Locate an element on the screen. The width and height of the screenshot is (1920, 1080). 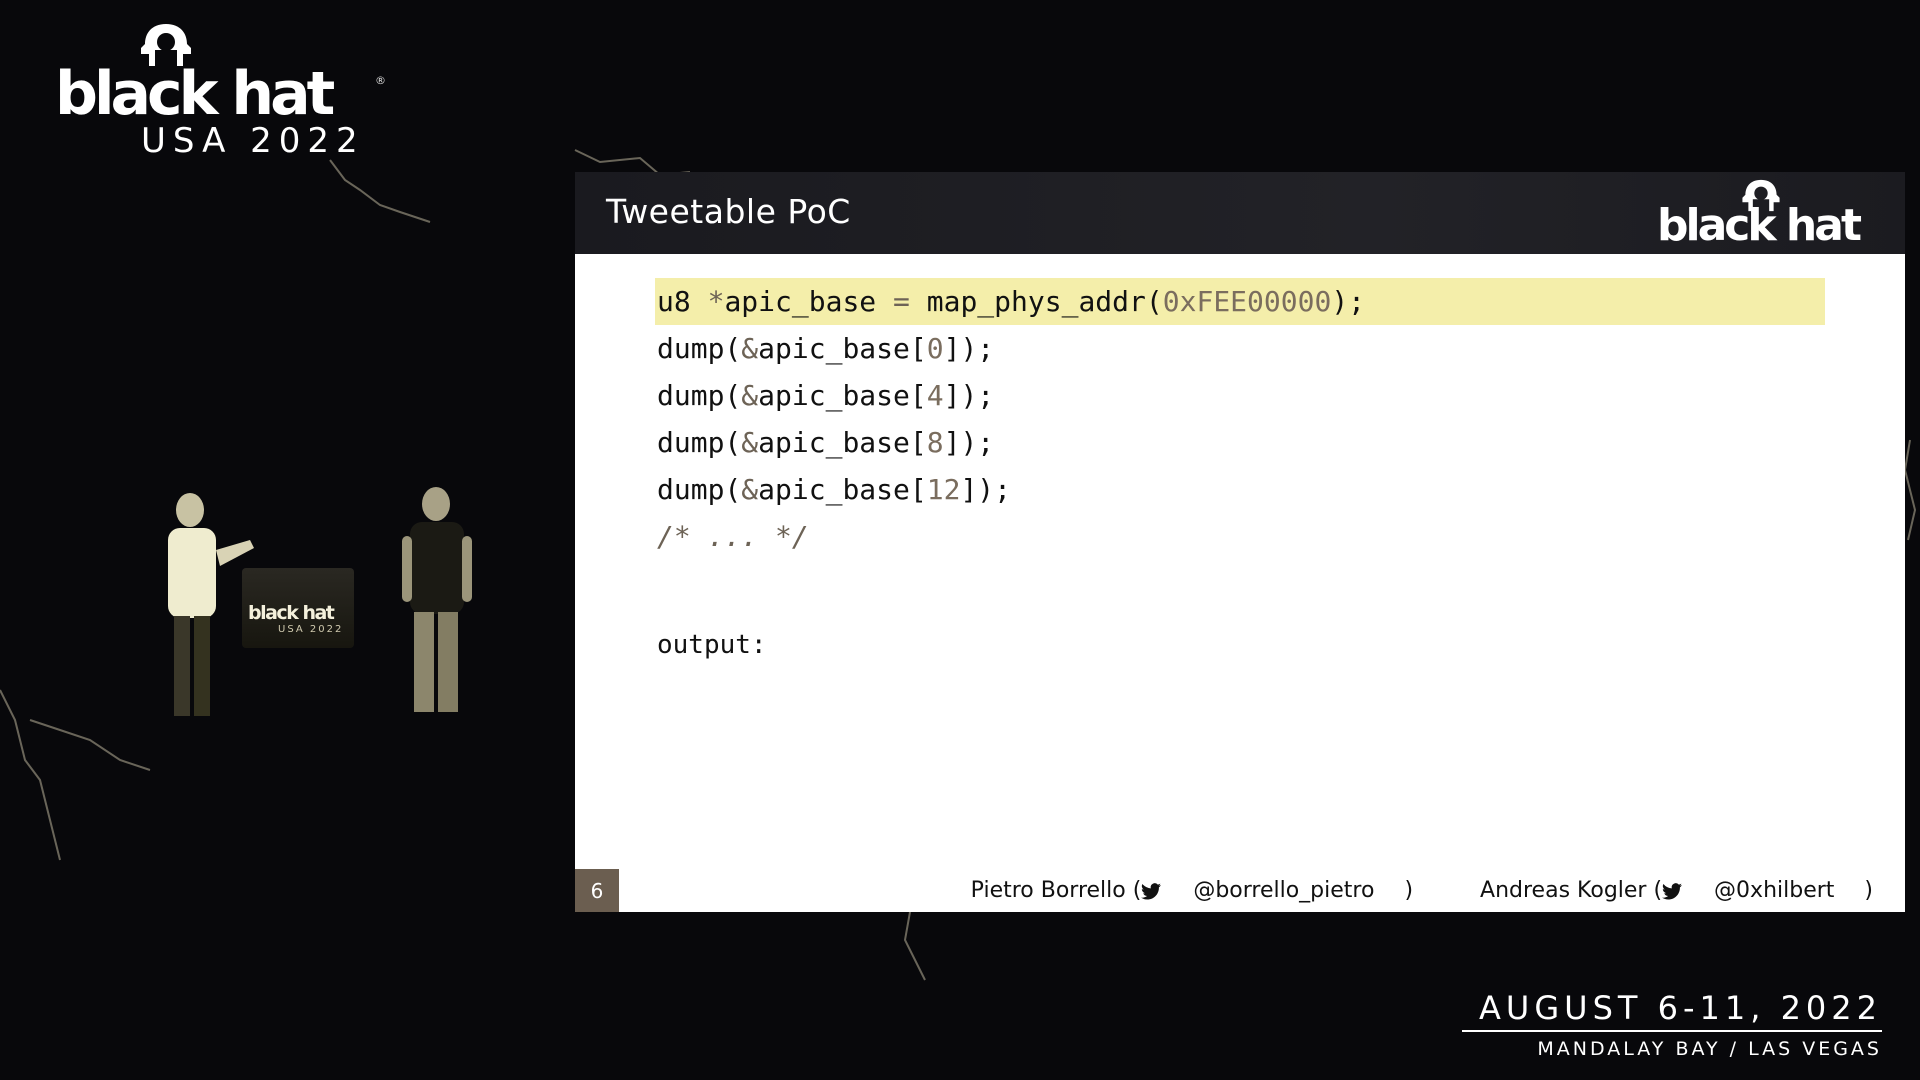
slide-header: Tweetable PoC black hat is located at coordinates (1240, 213).